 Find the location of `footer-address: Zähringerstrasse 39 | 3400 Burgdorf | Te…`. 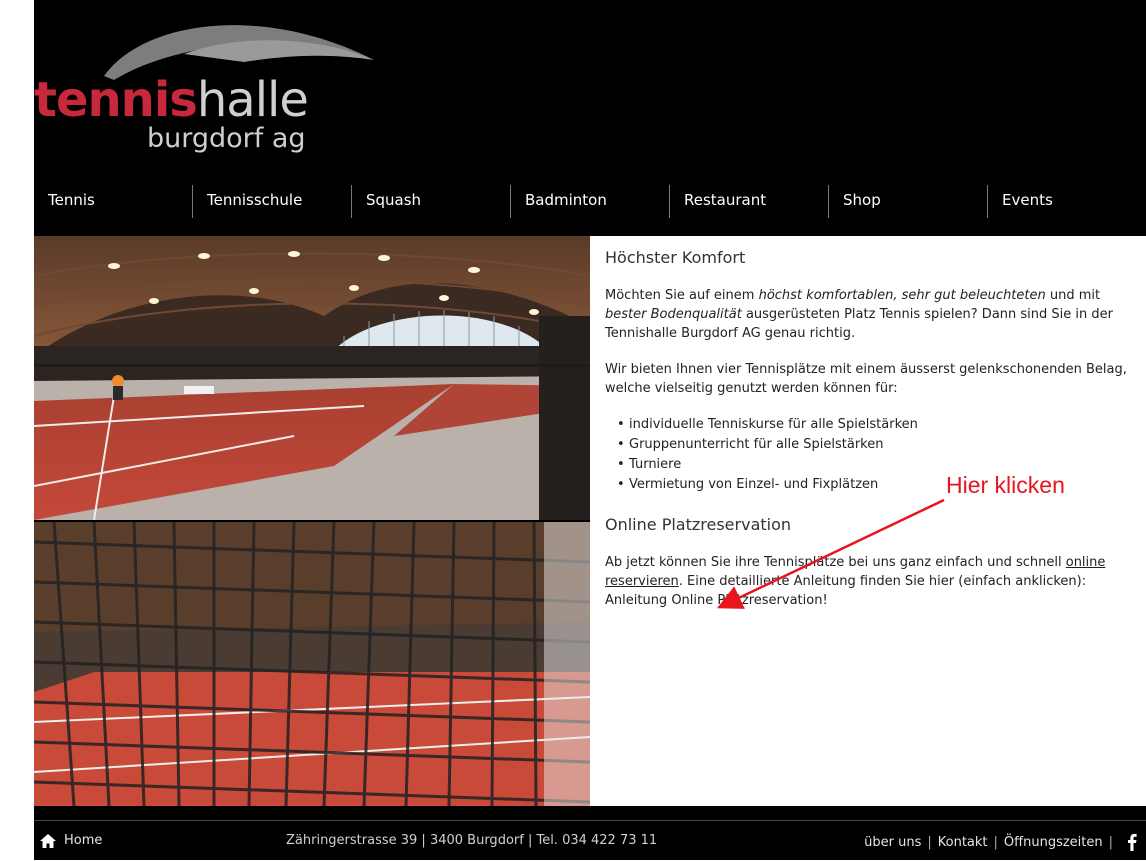

footer-address: Zähringerstrasse 39 | 3400 Burgdorf | Te… is located at coordinates (472, 840).